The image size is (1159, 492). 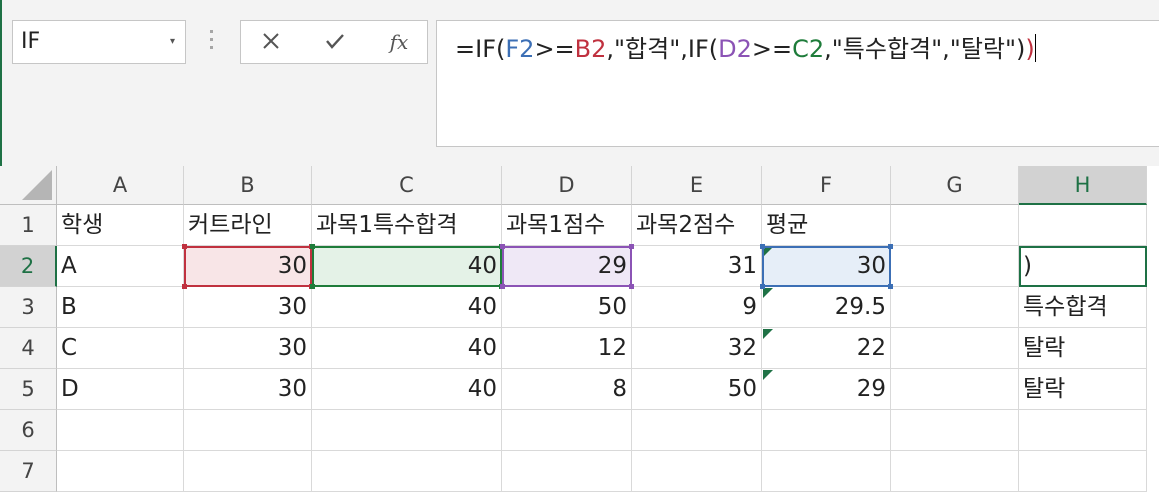 What do you see at coordinates (407, 307) in the screenshot?
I see `cell-c3: 40` at bounding box center [407, 307].